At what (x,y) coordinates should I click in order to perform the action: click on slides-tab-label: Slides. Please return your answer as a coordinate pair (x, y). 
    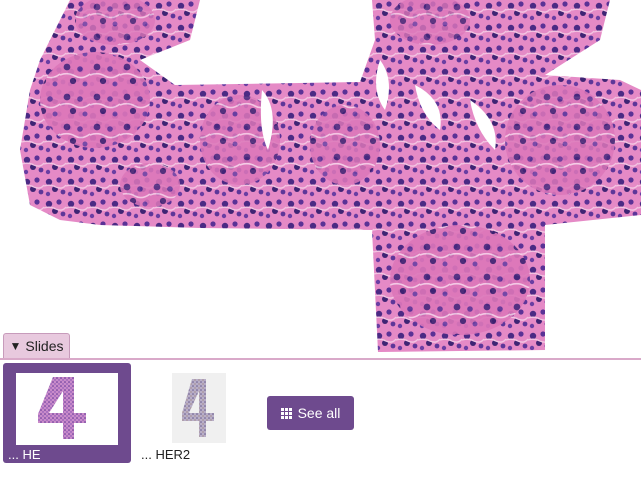
    Looking at the image, I should click on (44, 346).